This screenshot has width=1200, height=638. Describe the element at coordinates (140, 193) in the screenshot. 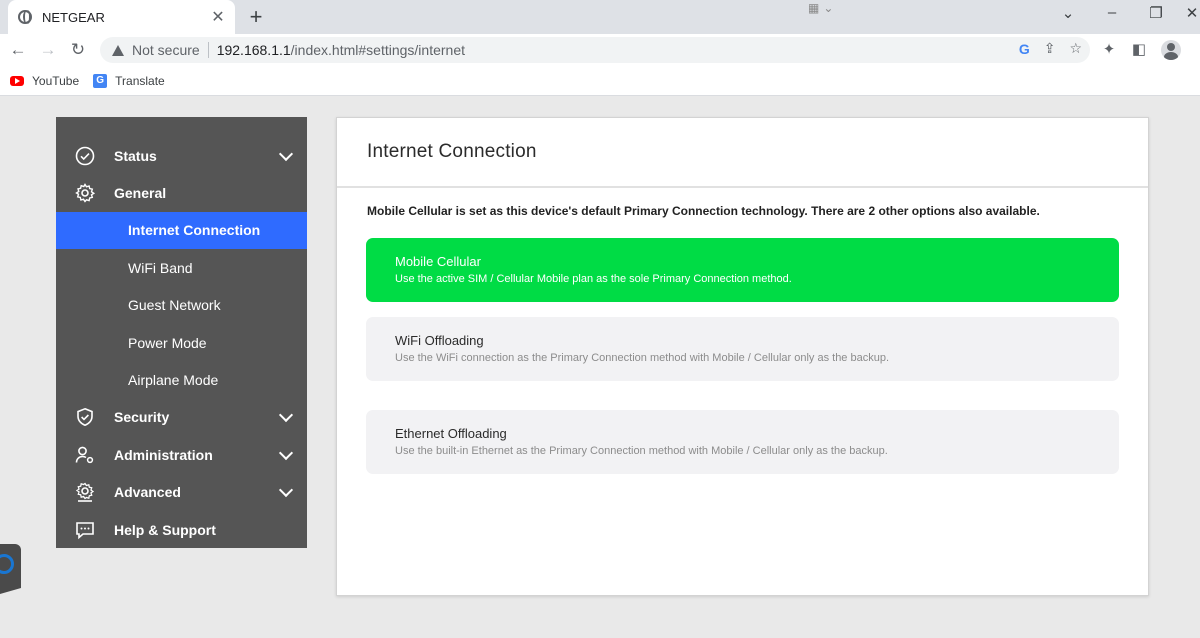

I see `sidebar-item-label: General` at that location.